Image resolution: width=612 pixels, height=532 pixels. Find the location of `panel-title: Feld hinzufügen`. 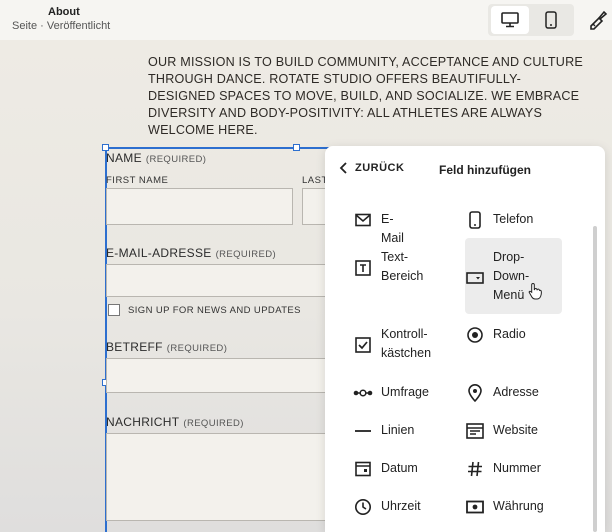

panel-title: Feld hinzufügen is located at coordinates (485, 170).